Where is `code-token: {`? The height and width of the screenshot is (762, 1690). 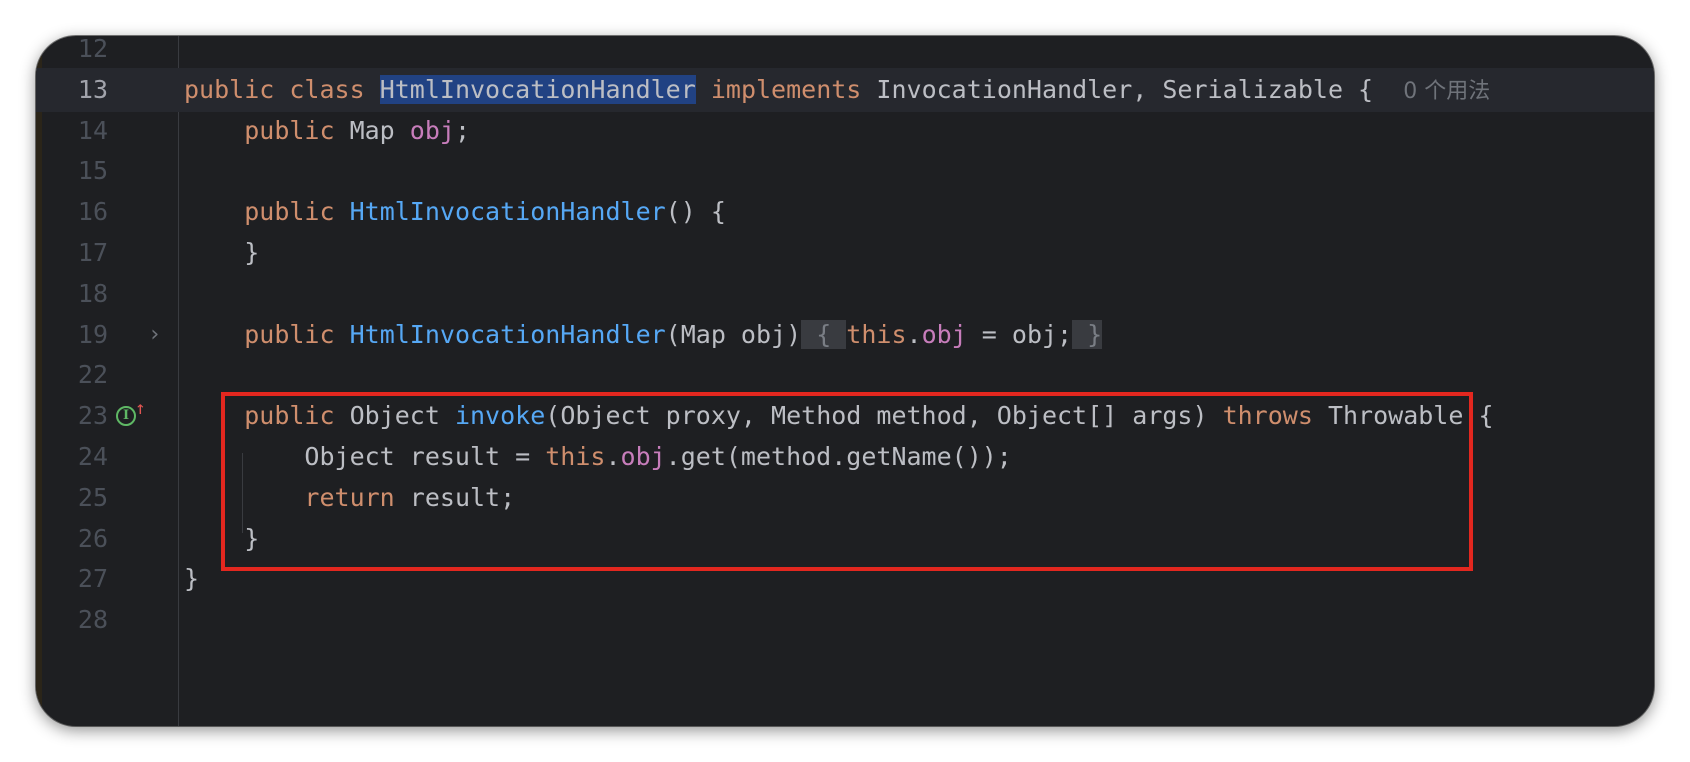 code-token: { is located at coordinates (824, 334).